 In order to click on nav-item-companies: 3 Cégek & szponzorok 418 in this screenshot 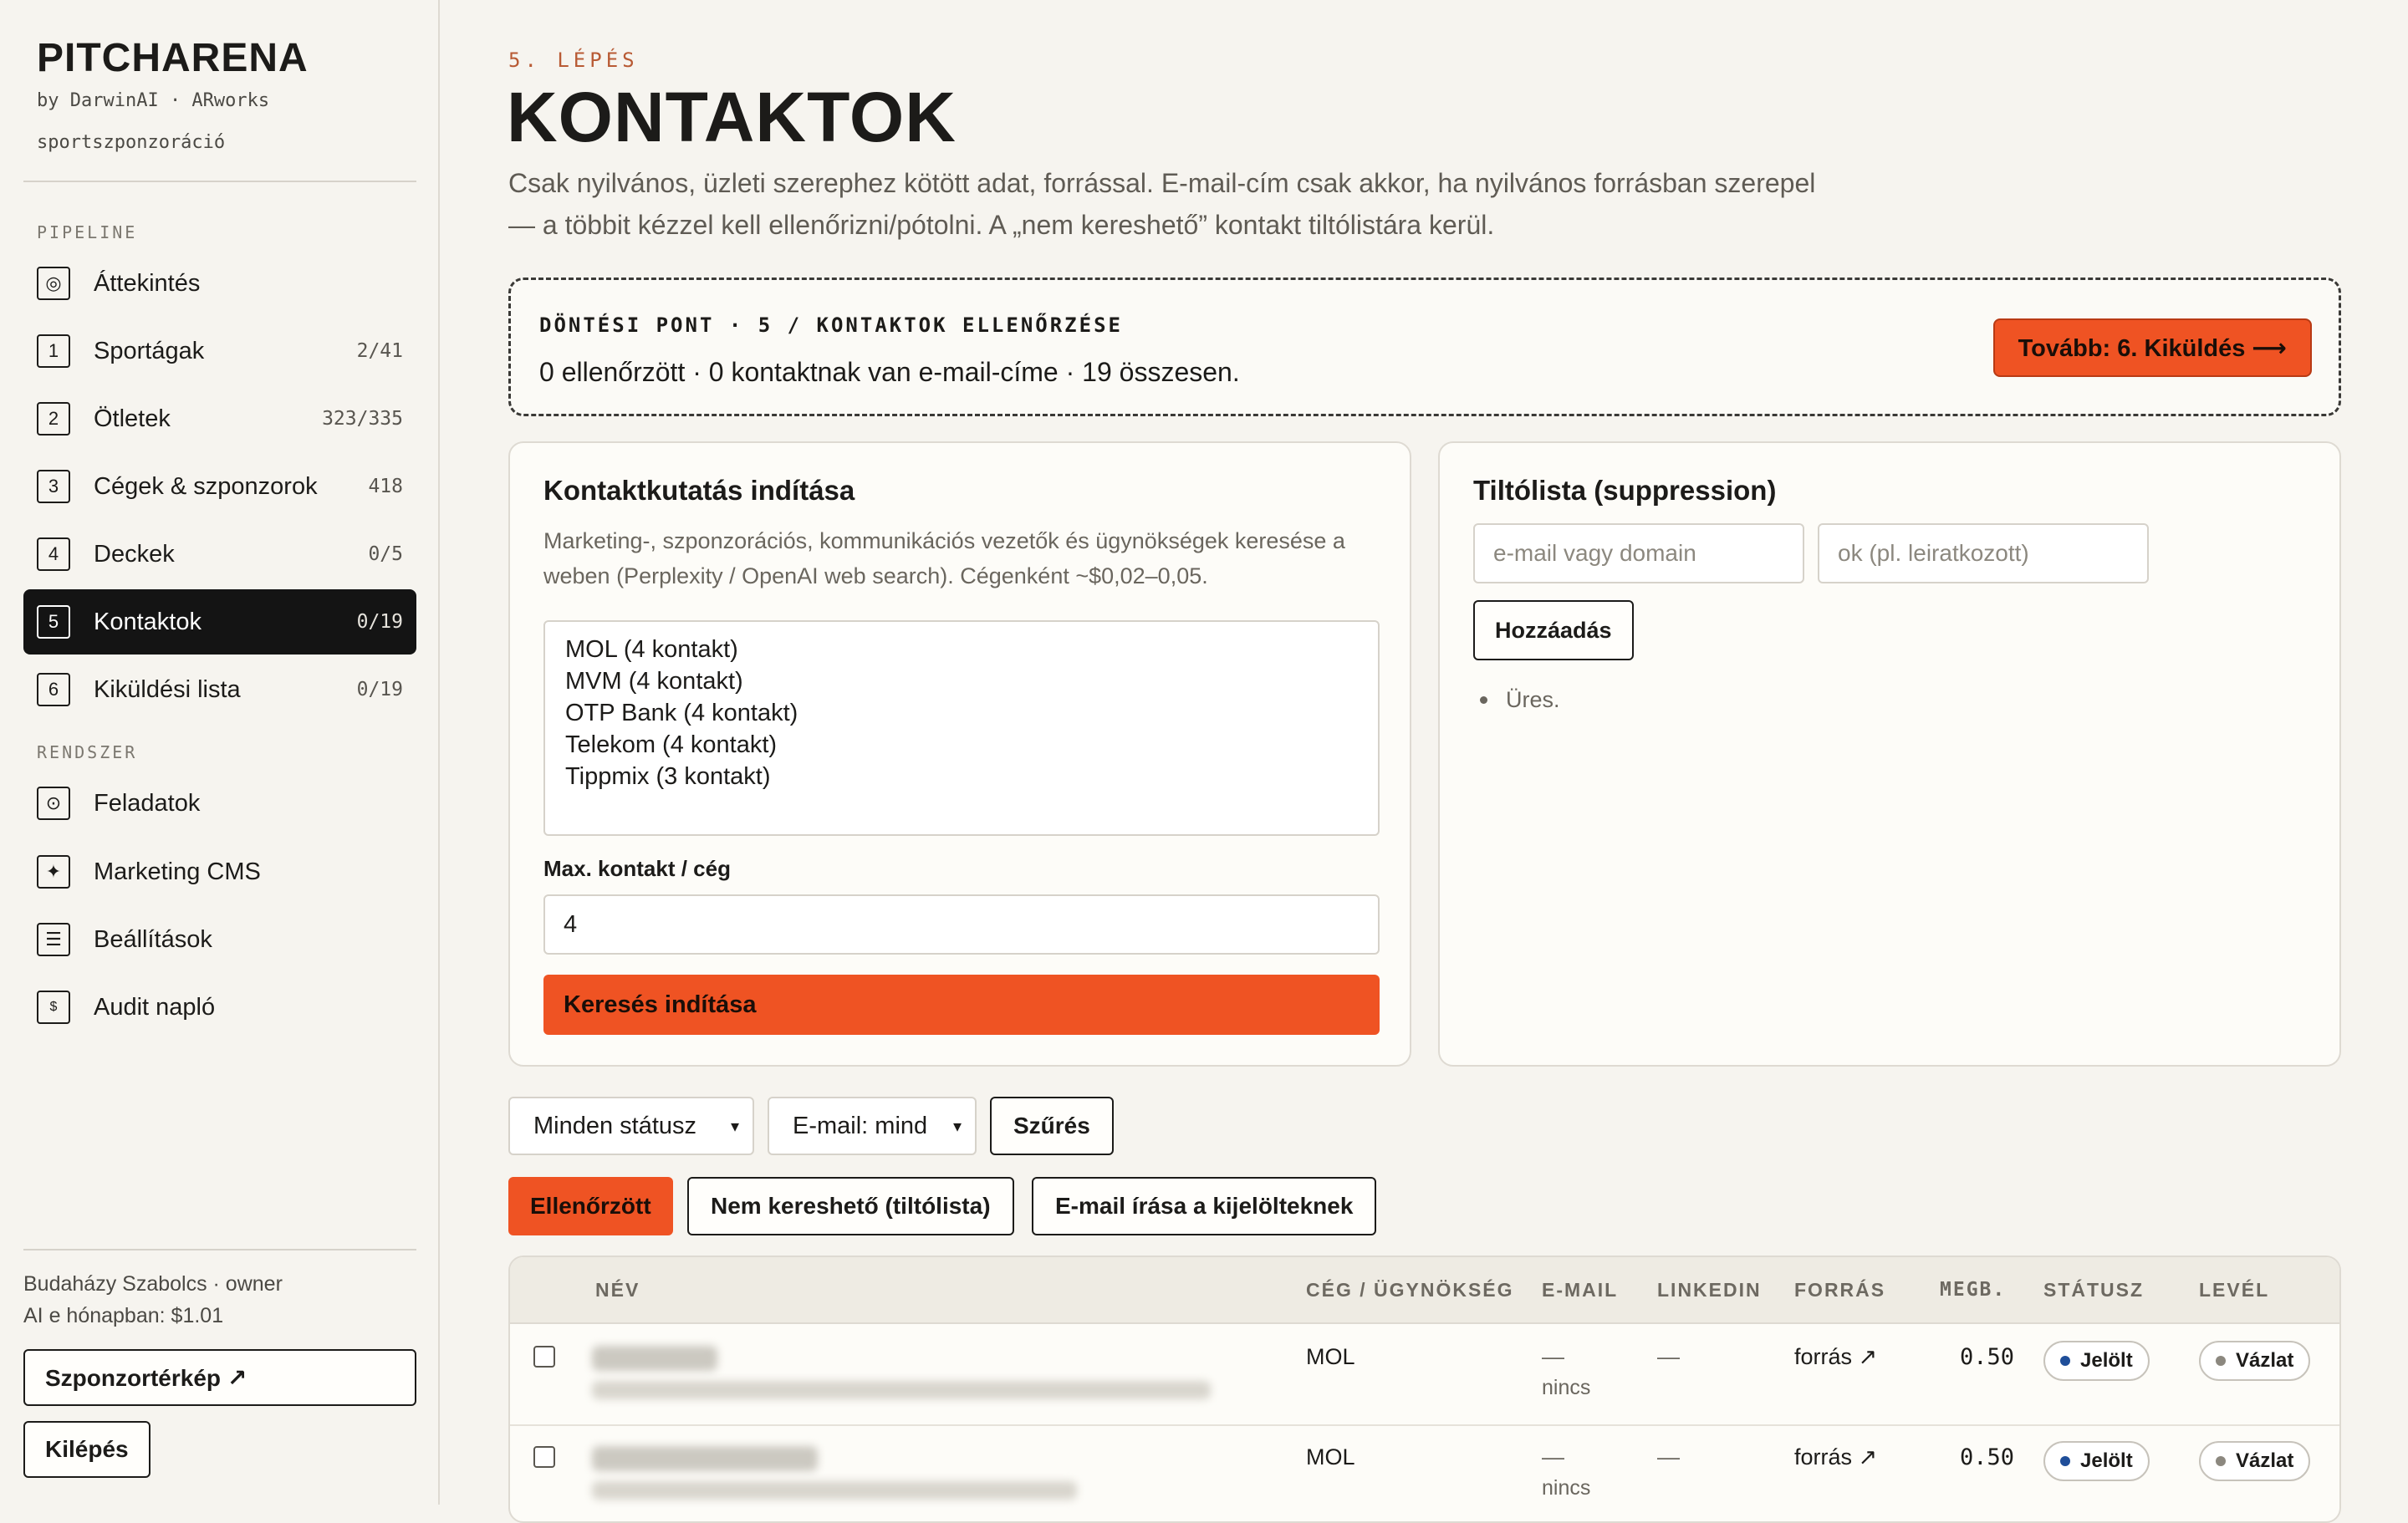, I will do `click(219, 486)`.